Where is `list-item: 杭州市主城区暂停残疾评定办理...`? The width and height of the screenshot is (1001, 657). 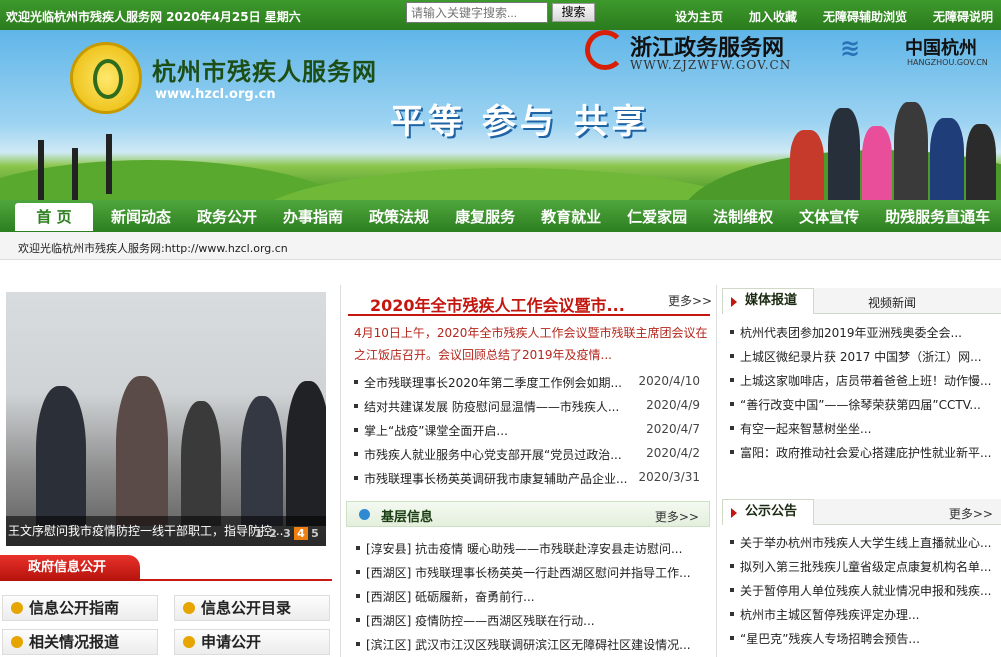
list-item: 杭州市主城区暂停残疾评定办理... is located at coordinates (862, 614).